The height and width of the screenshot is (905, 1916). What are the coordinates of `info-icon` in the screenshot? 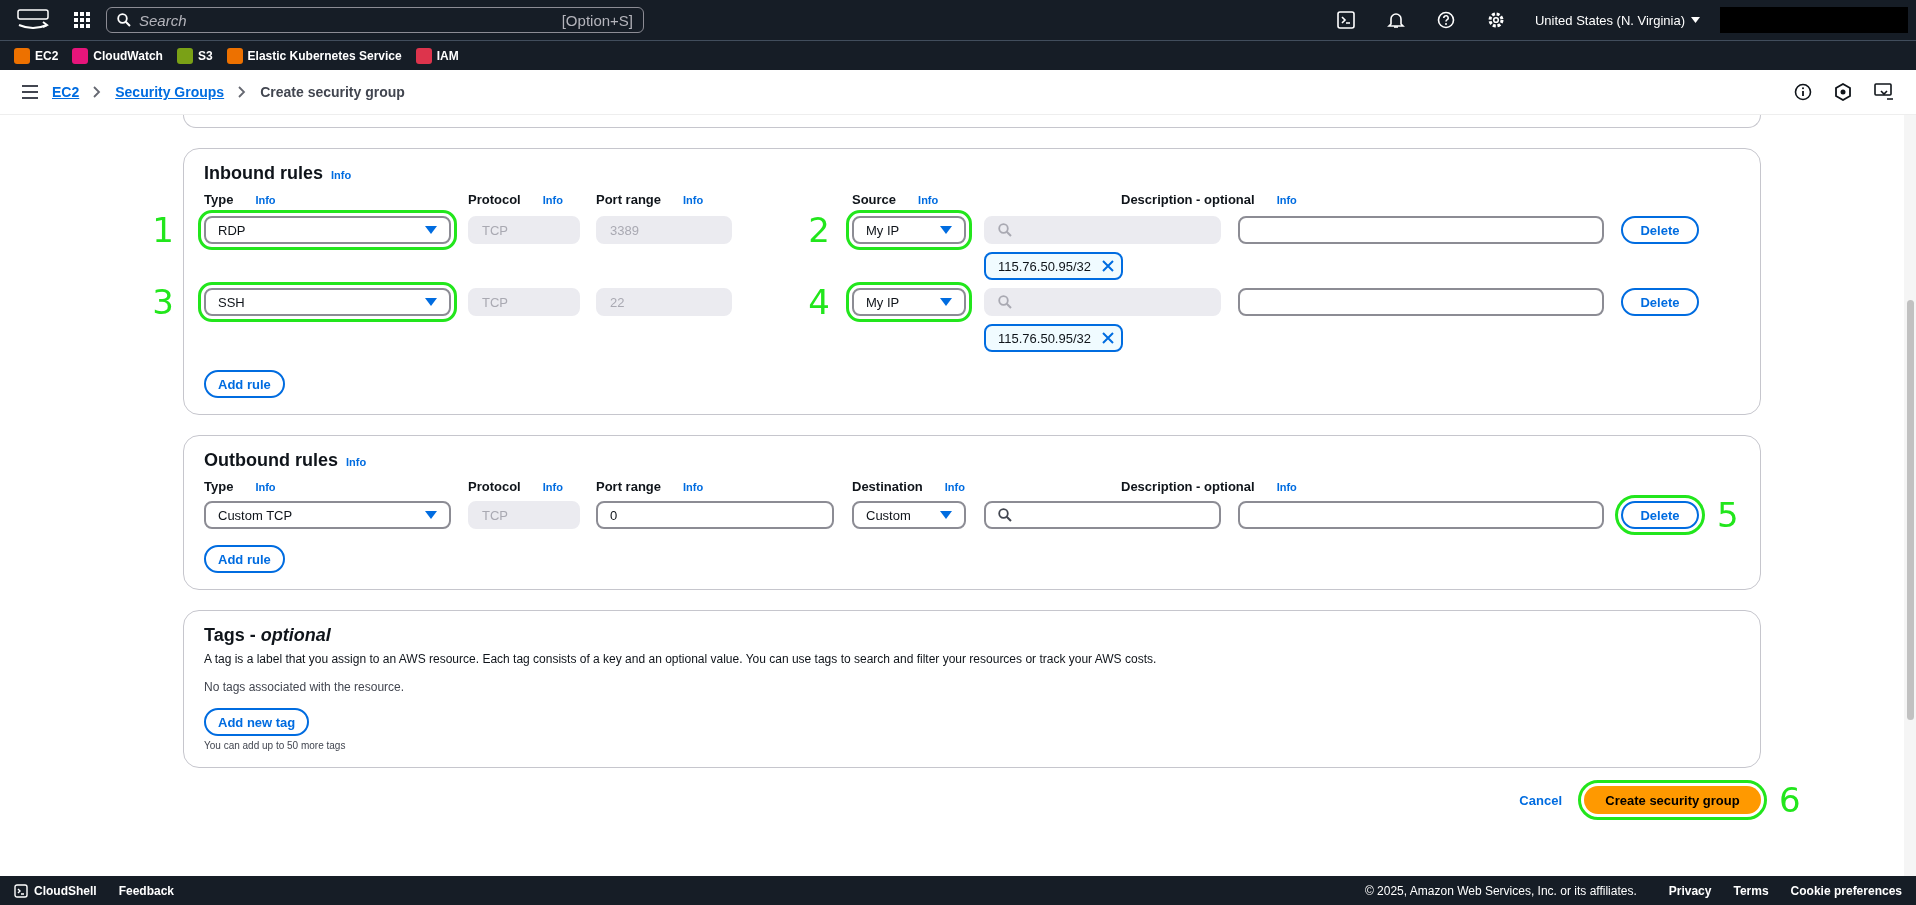 It's located at (1803, 92).